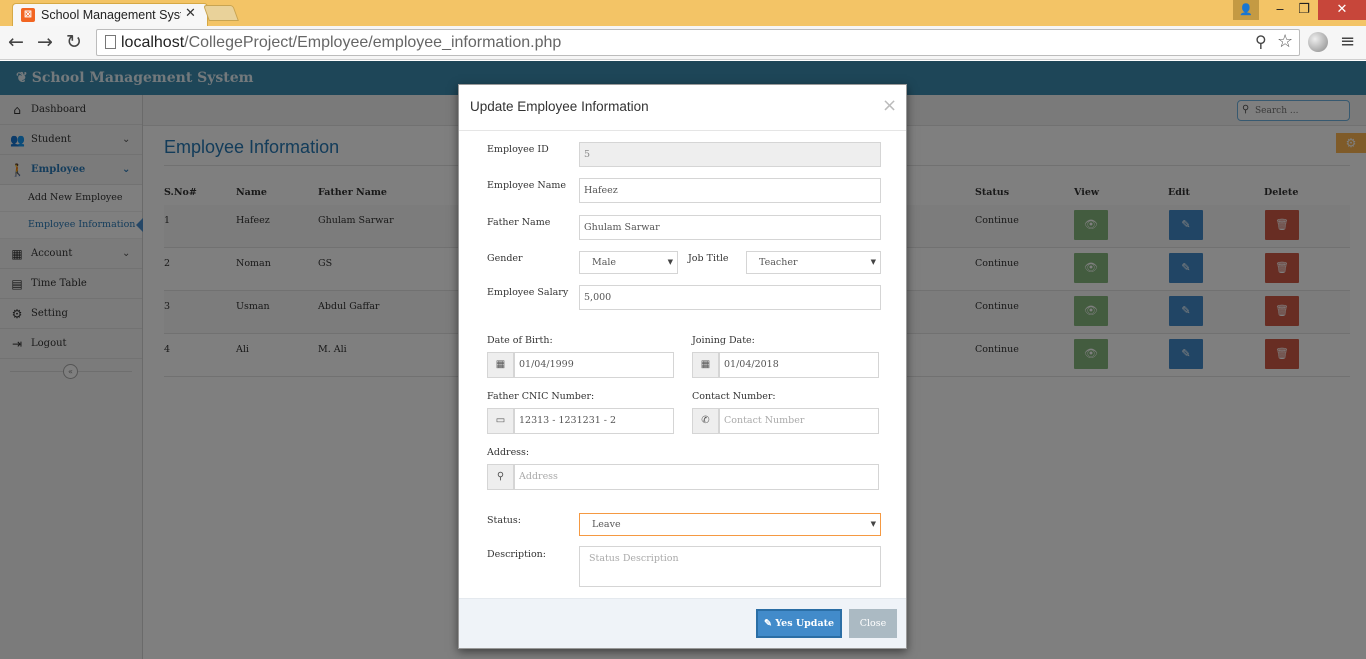 The height and width of the screenshot is (659, 1366). Describe the element at coordinates (682, 108) in the screenshot. I see `modal-header: Update Employee Information ×` at that location.